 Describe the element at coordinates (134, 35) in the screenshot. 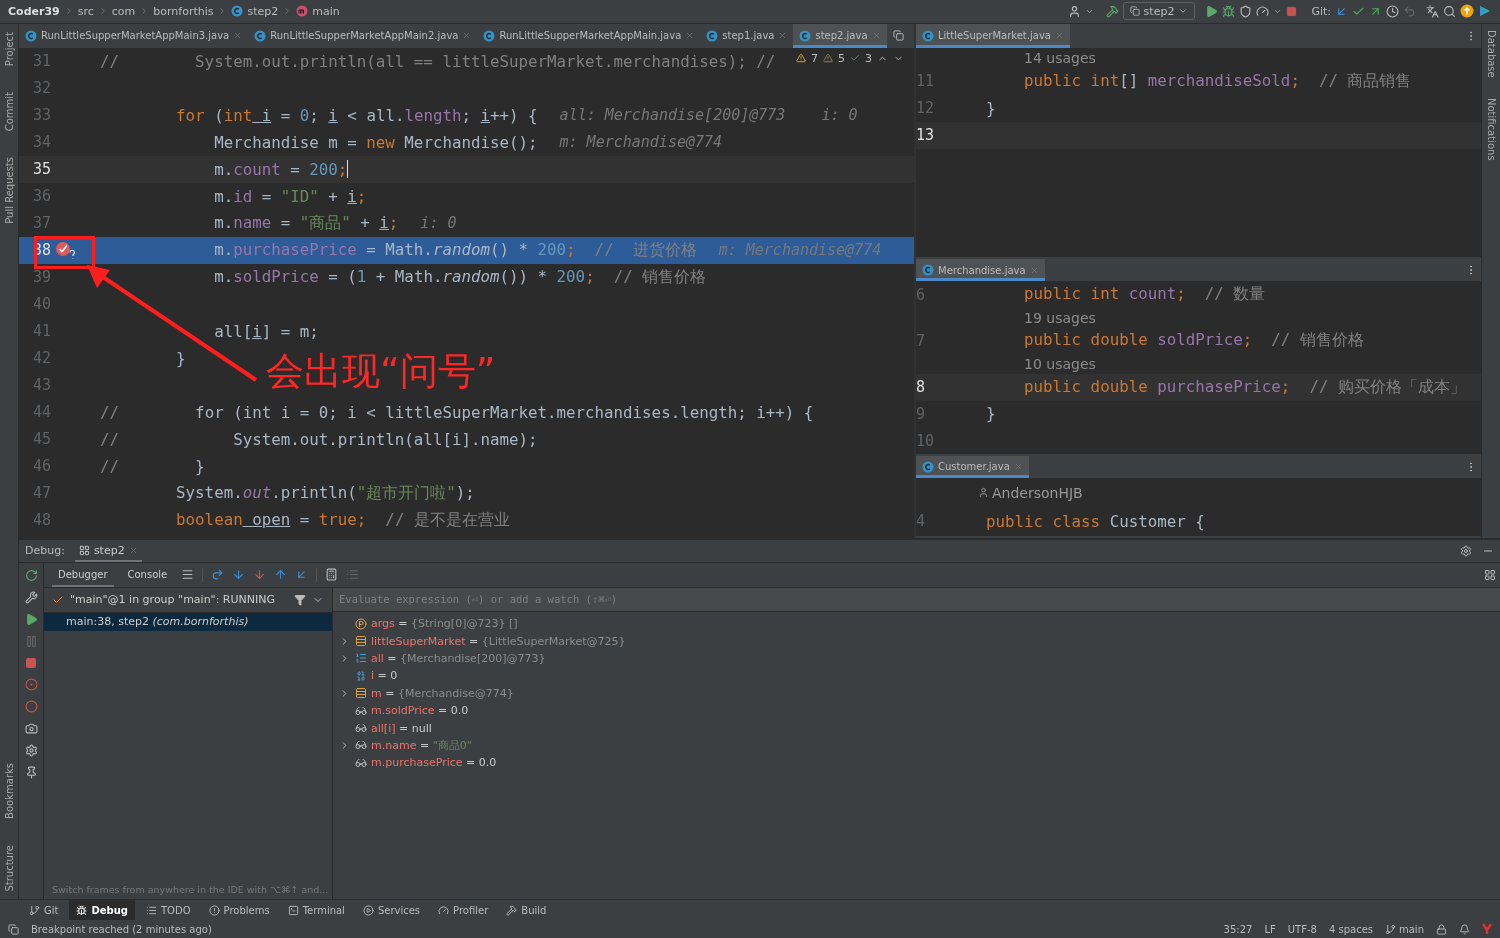

I see `file-tab: RunLittleSupperMarketAppMain3.java` at that location.